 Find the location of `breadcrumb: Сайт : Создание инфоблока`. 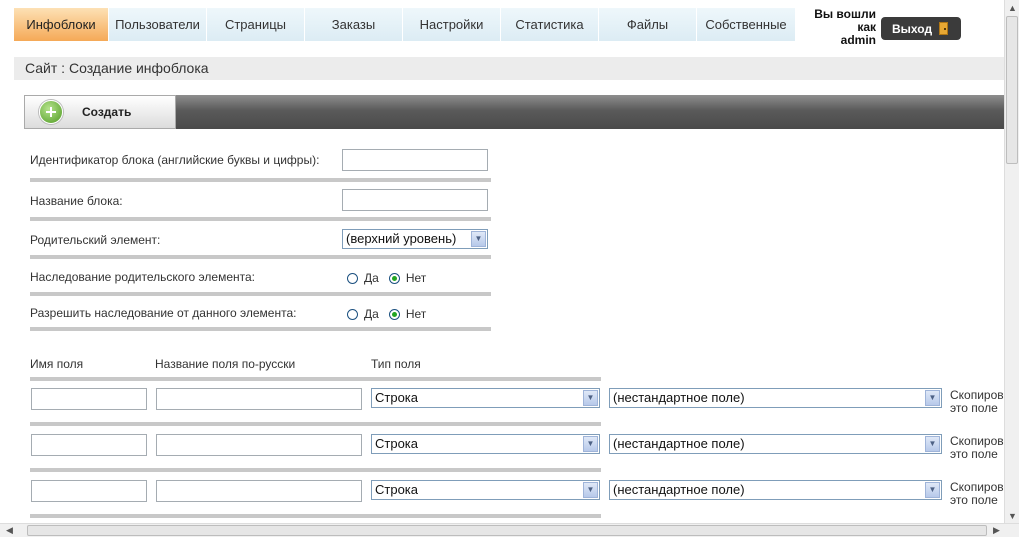

breadcrumb: Сайт : Создание инфоблока is located at coordinates (509, 68).